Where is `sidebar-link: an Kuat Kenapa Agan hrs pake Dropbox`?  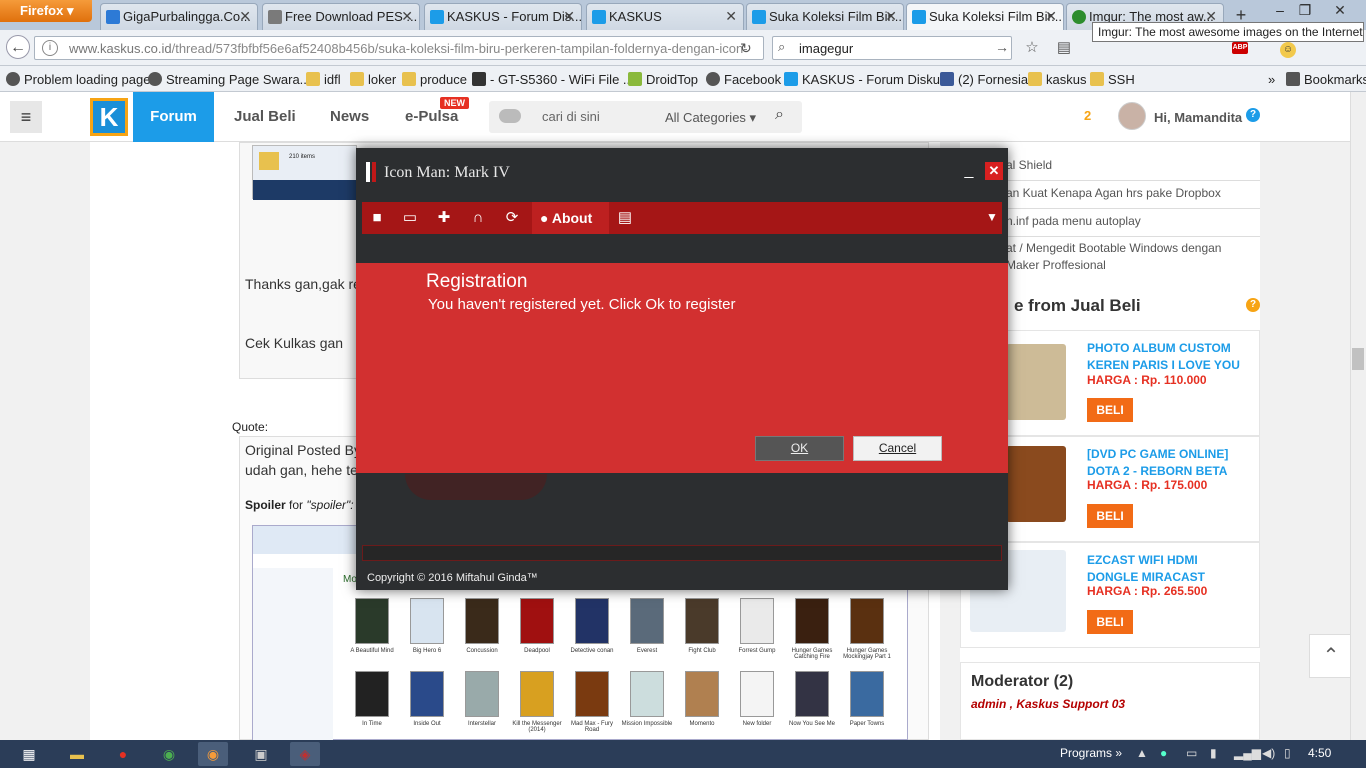
sidebar-link: an Kuat Kenapa Agan hrs pake Dropbox is located at coordinates (1113, 193).